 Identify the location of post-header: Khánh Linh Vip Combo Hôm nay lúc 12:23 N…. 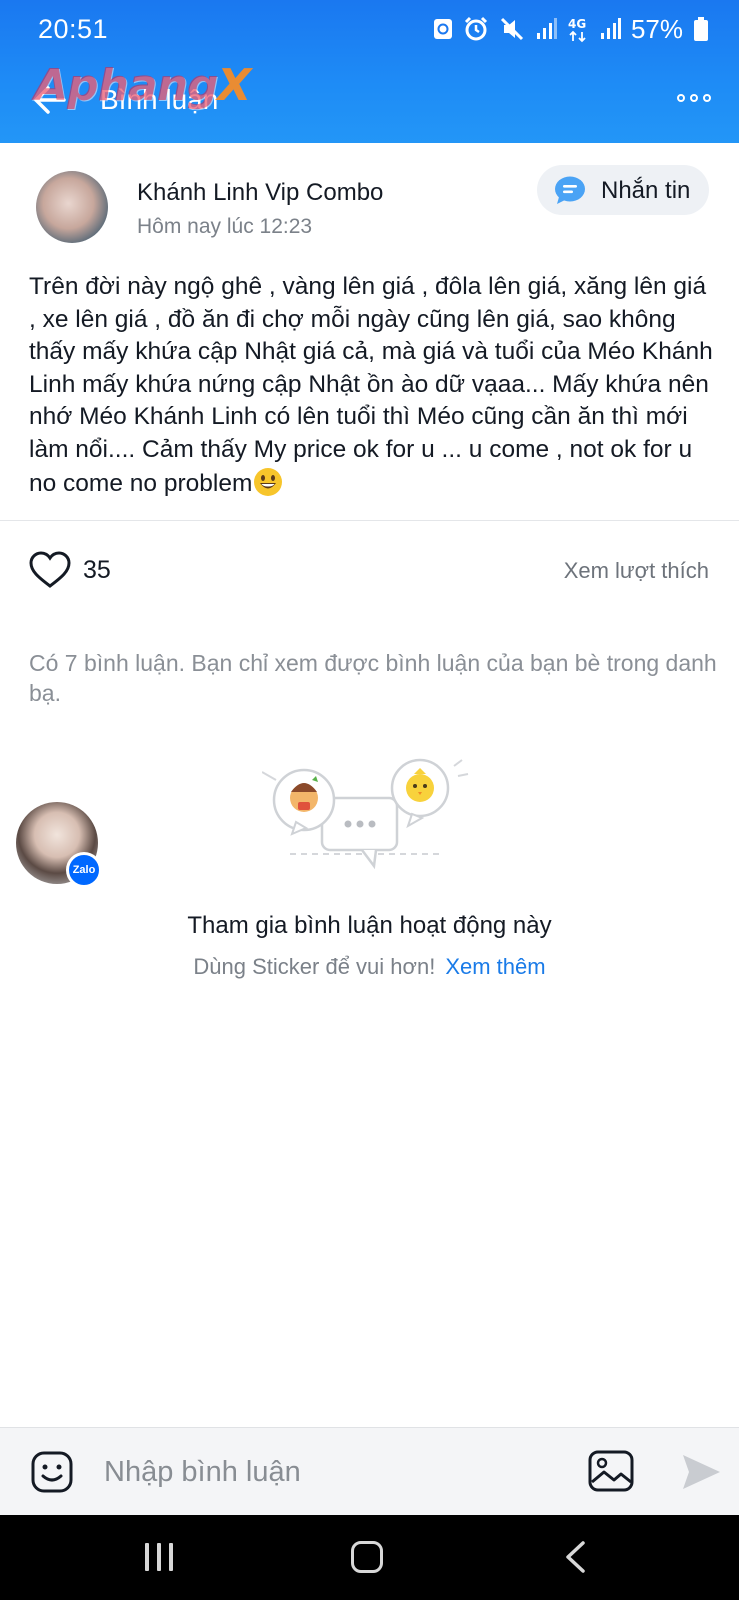
(369, 193).